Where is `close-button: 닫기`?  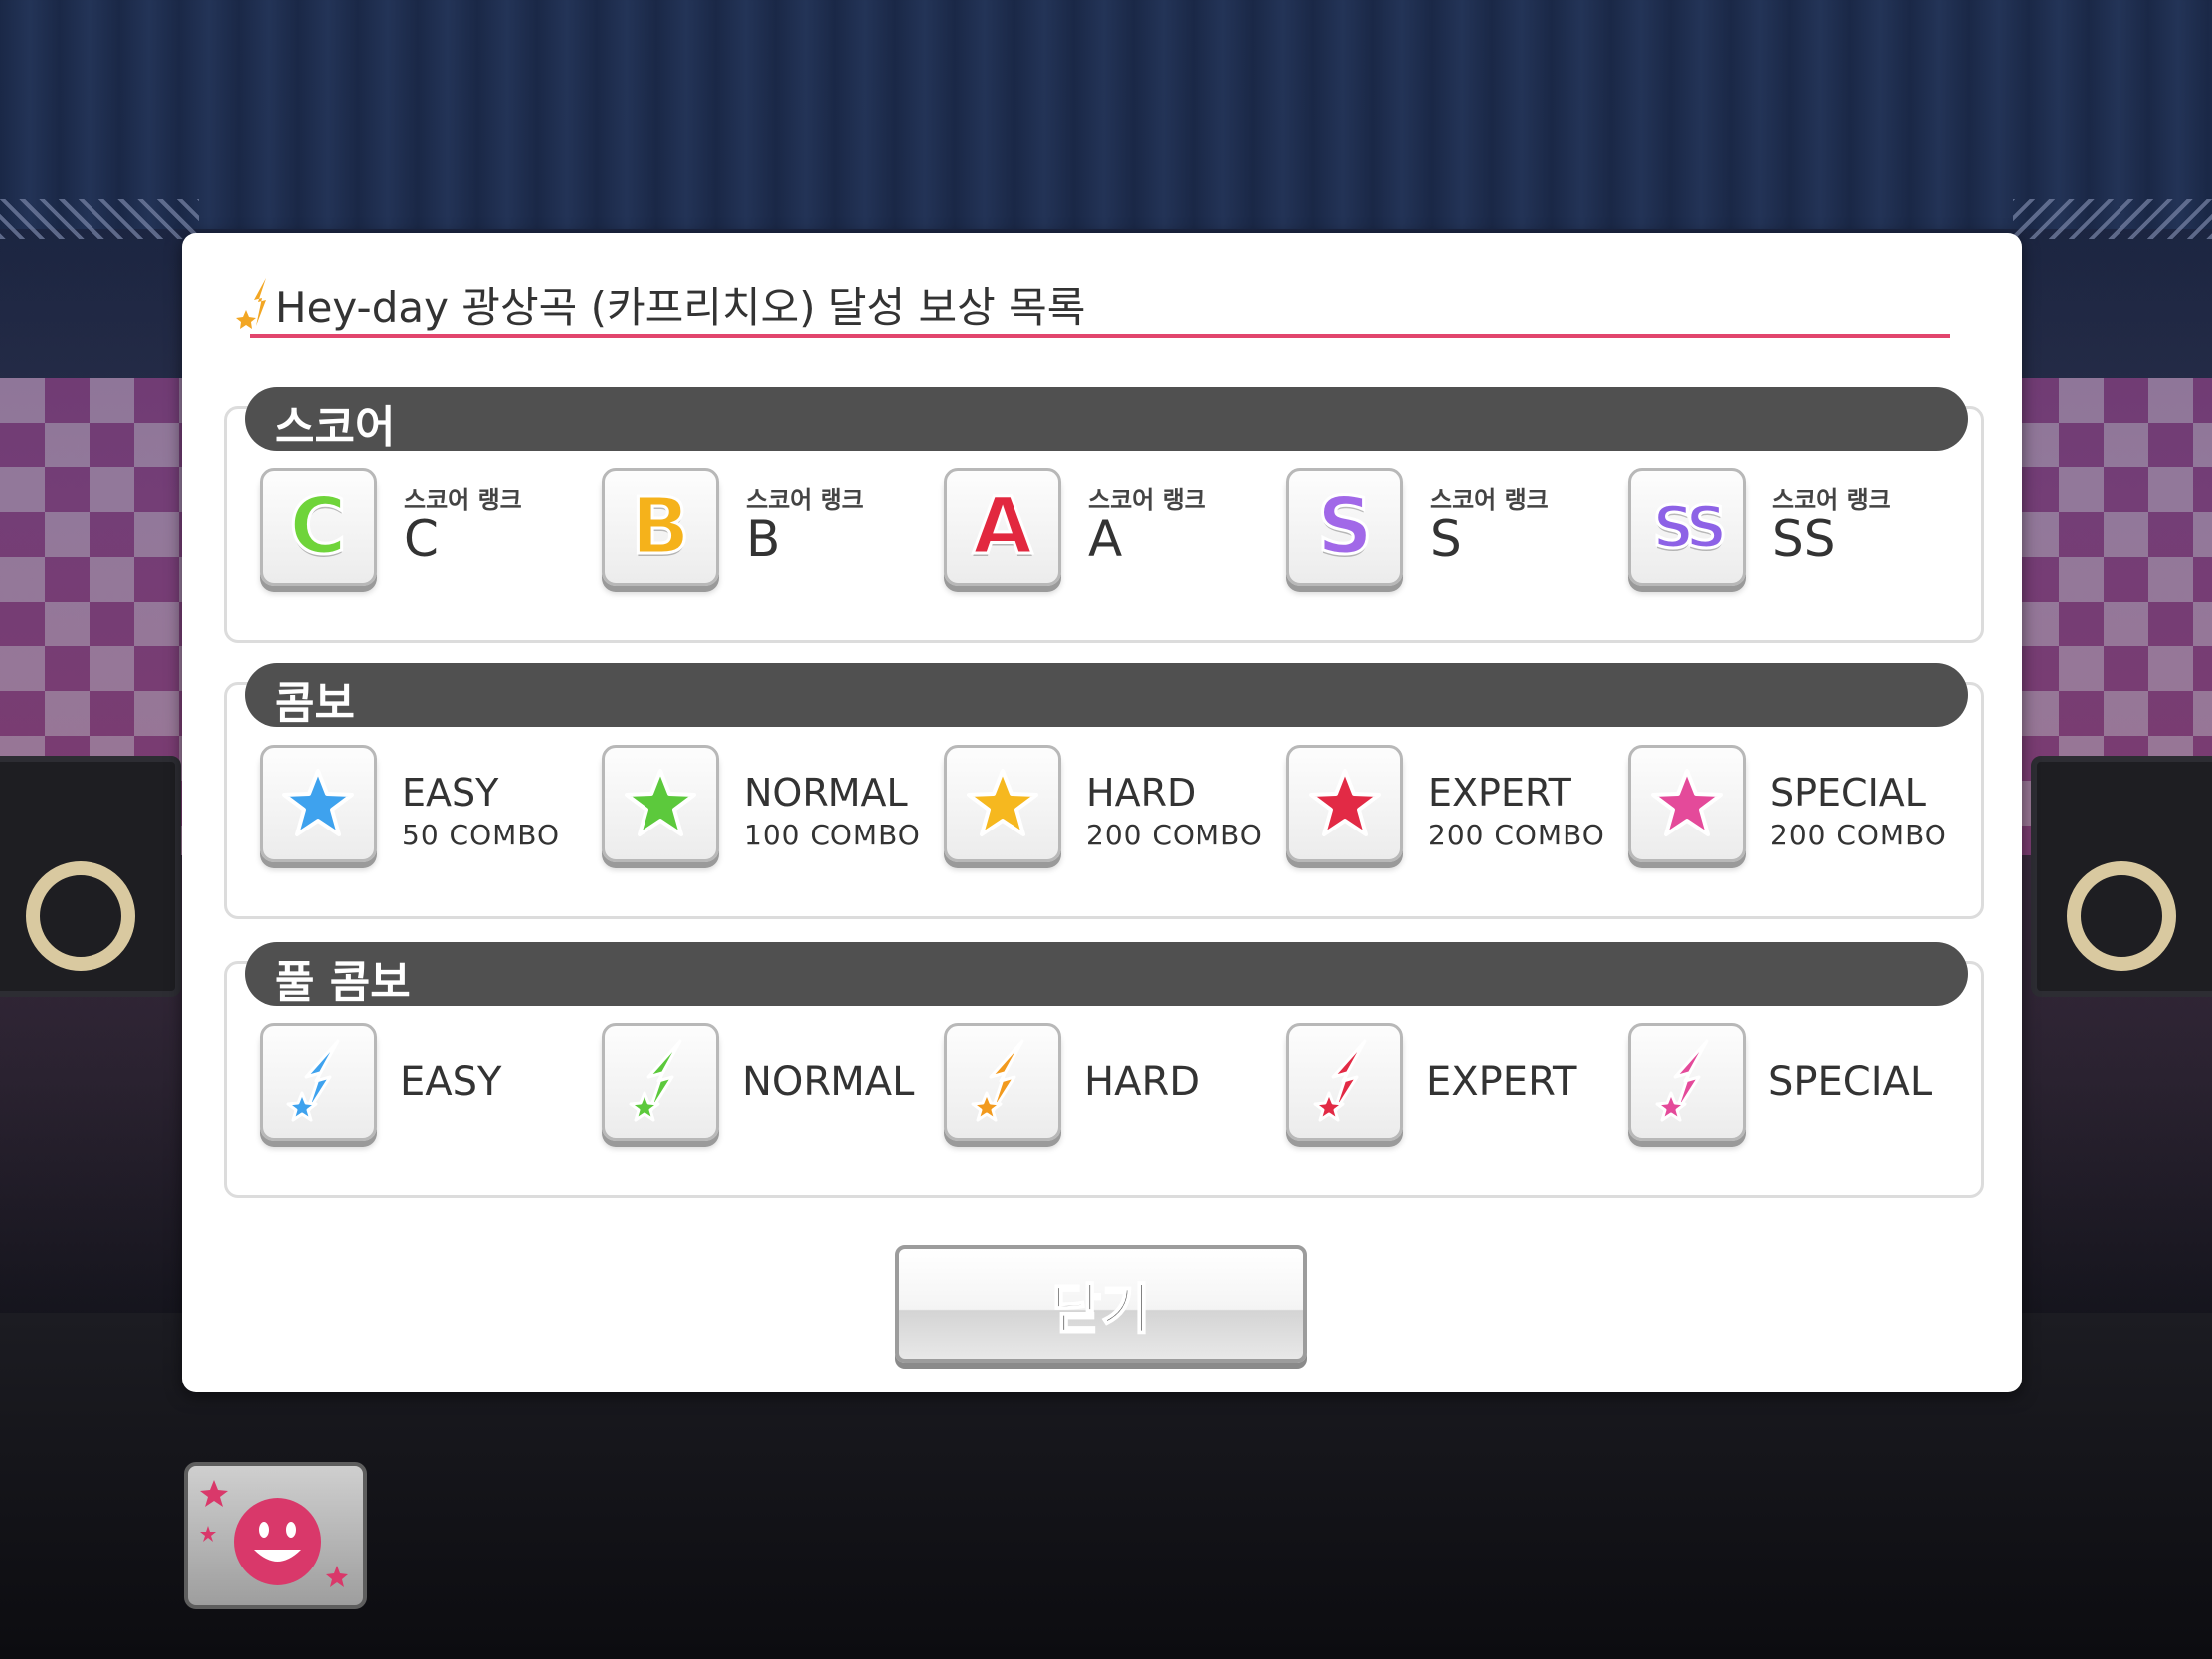 close-button: 닫기 is located at coordinates (1101, 1304).